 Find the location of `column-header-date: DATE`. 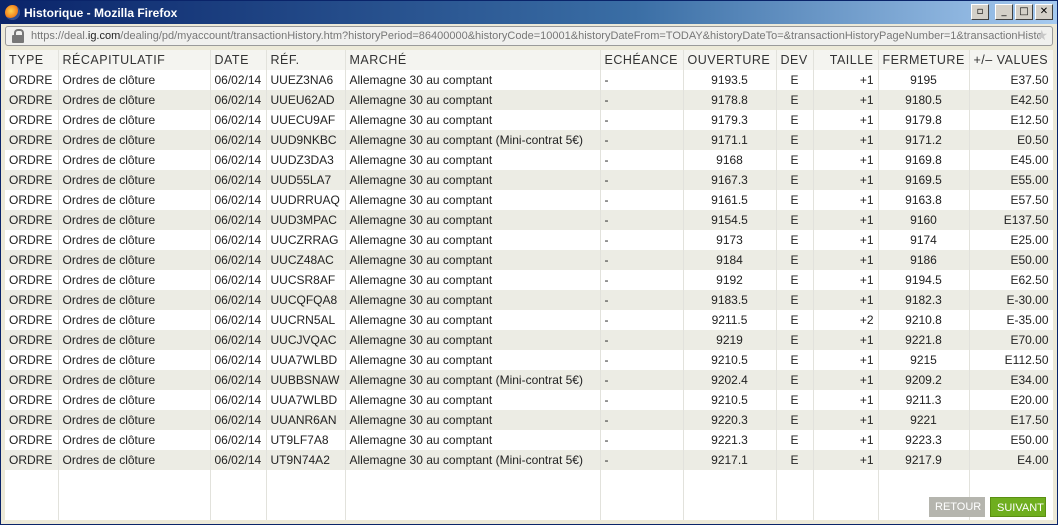

column-header-date: DATE is located at coordinates (238, 60).